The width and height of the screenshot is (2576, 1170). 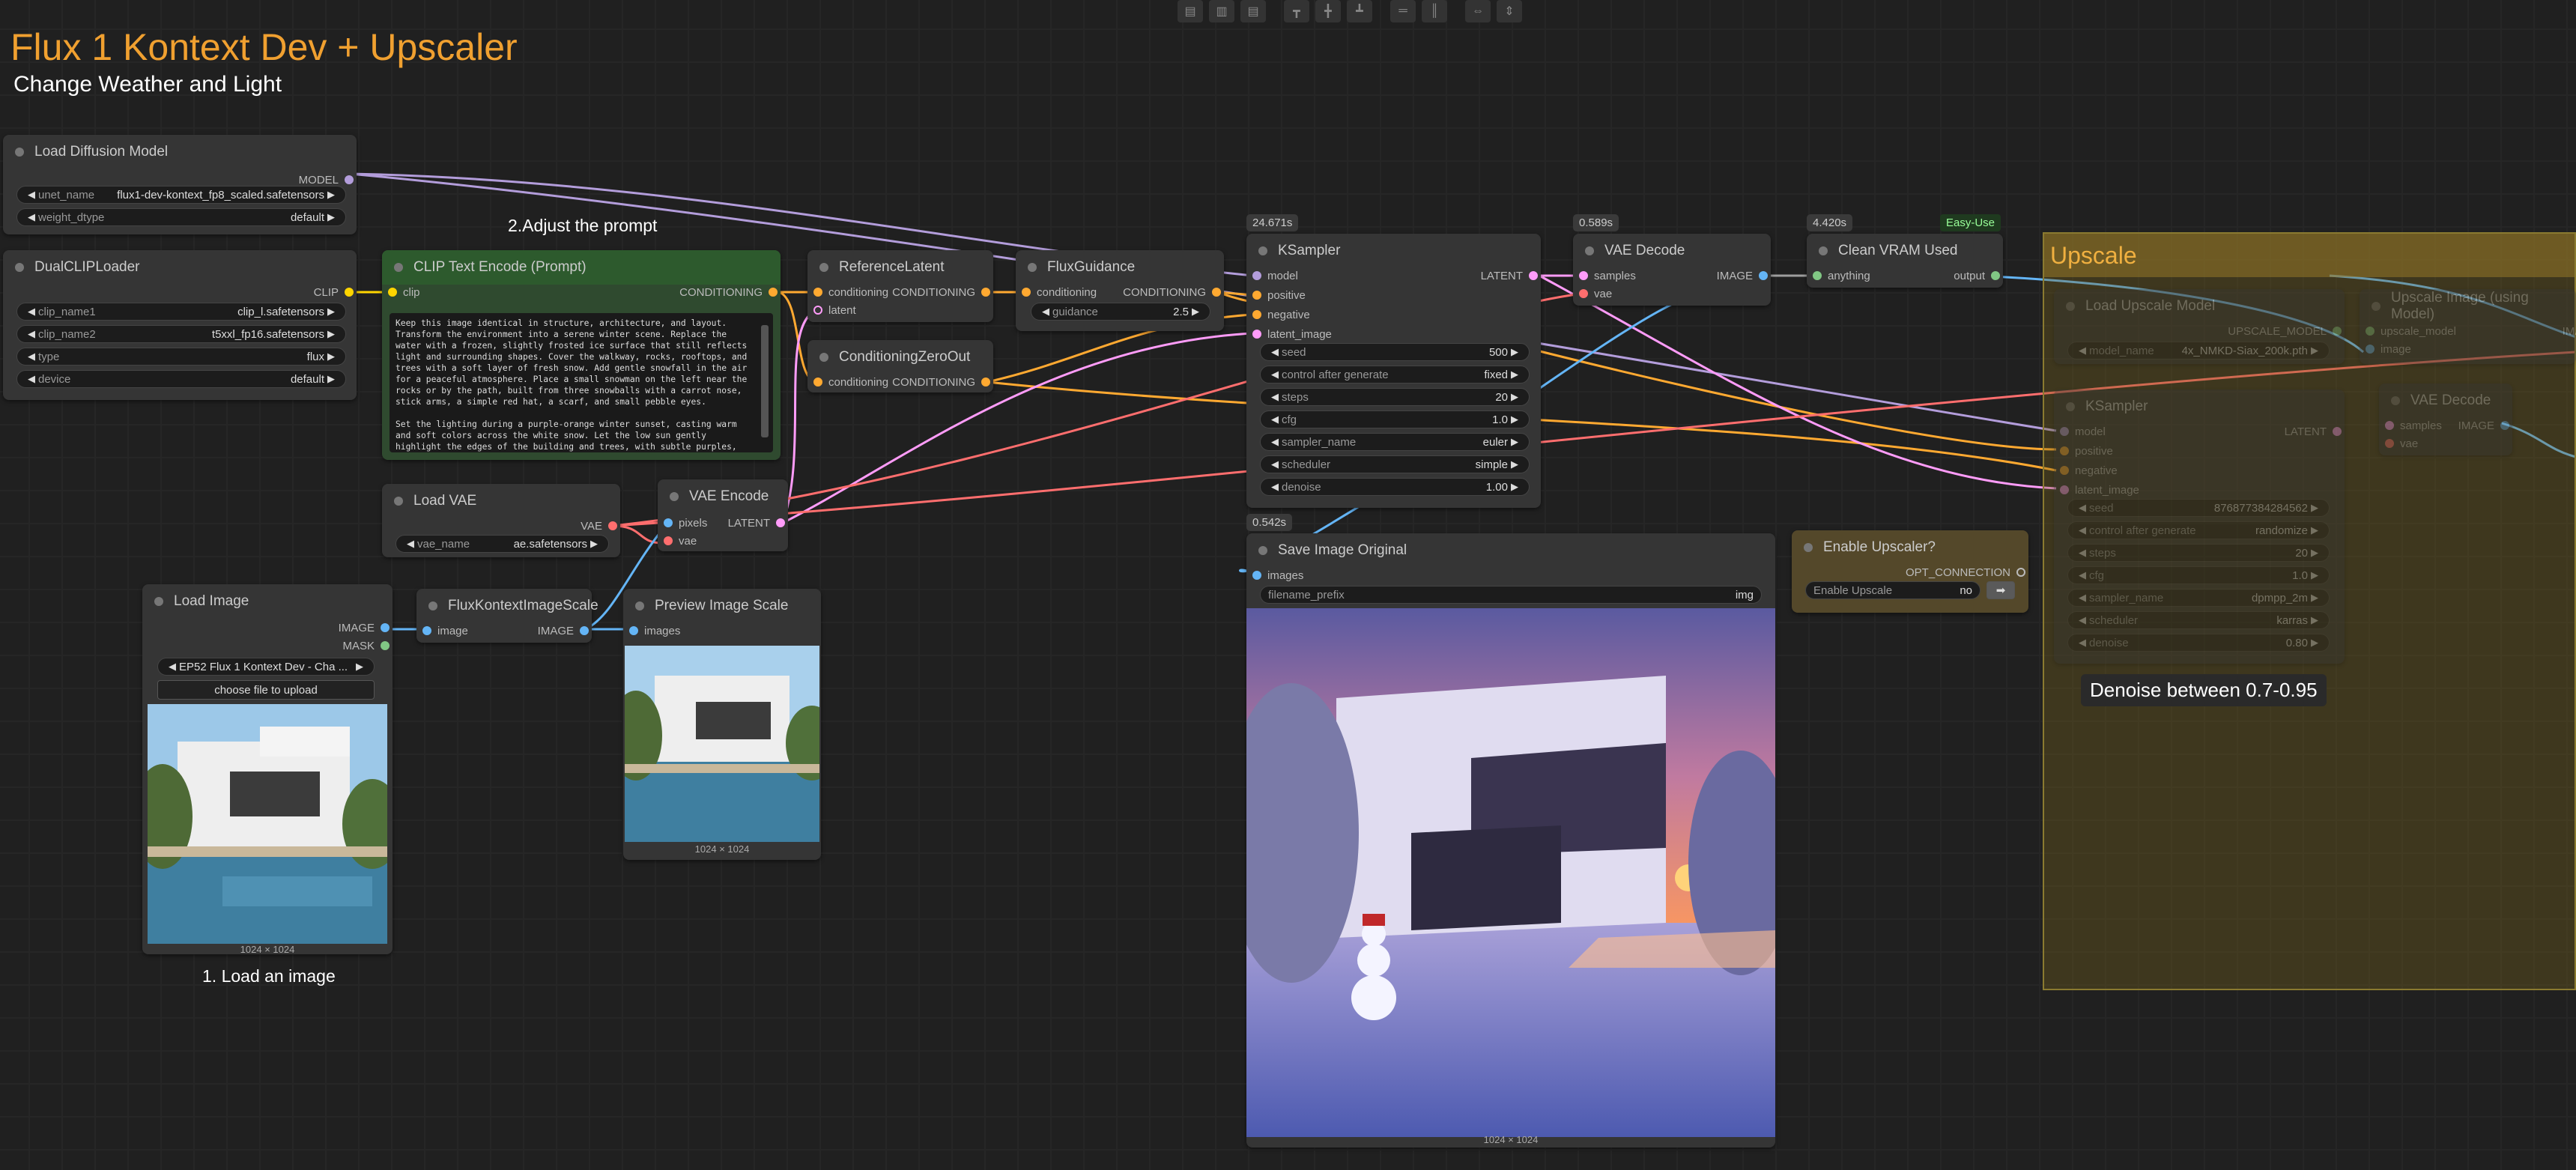 I want to click on widget-device: ◀ device default ▶, so click(x=181, y=379).